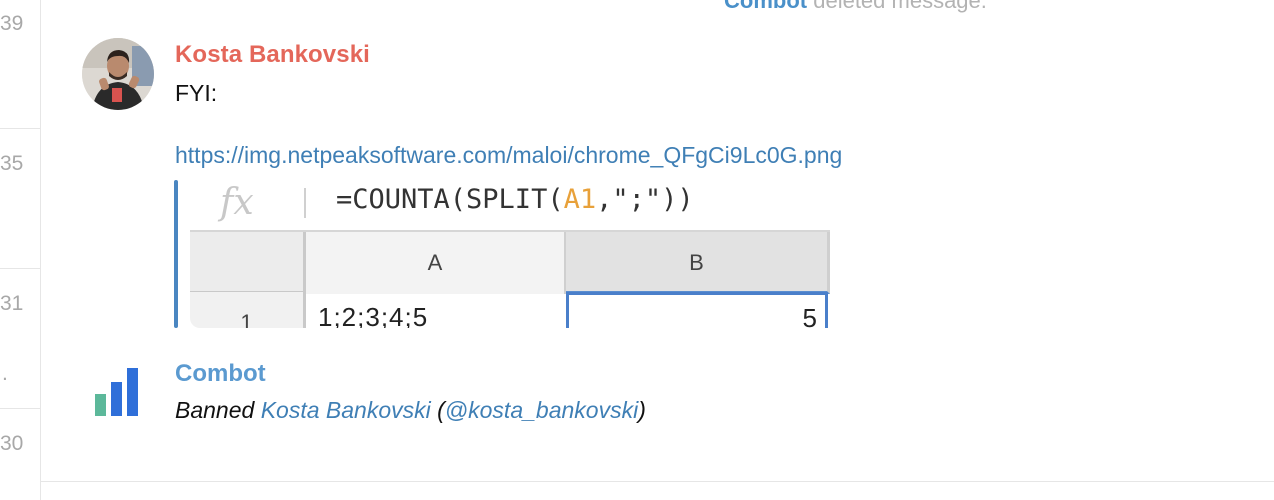 Image resolution: width=1274 pixels, height=500 pixels. I want to click on user-photo-icon, so click(118, 74).